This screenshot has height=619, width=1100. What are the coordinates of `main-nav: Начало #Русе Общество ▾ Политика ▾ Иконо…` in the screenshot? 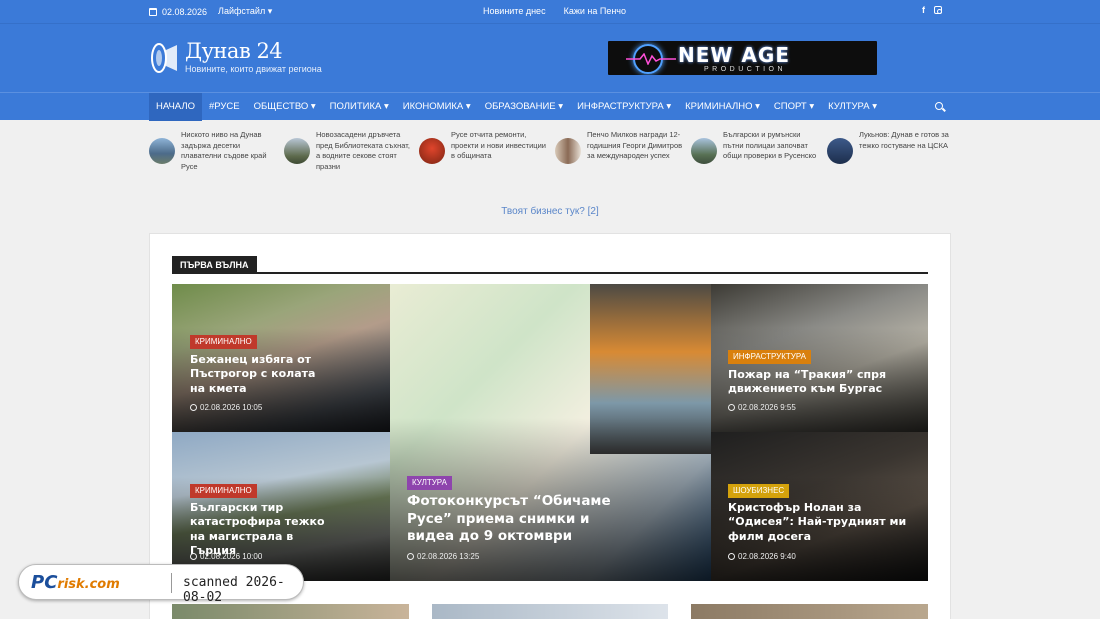 It's located at (550, 106).